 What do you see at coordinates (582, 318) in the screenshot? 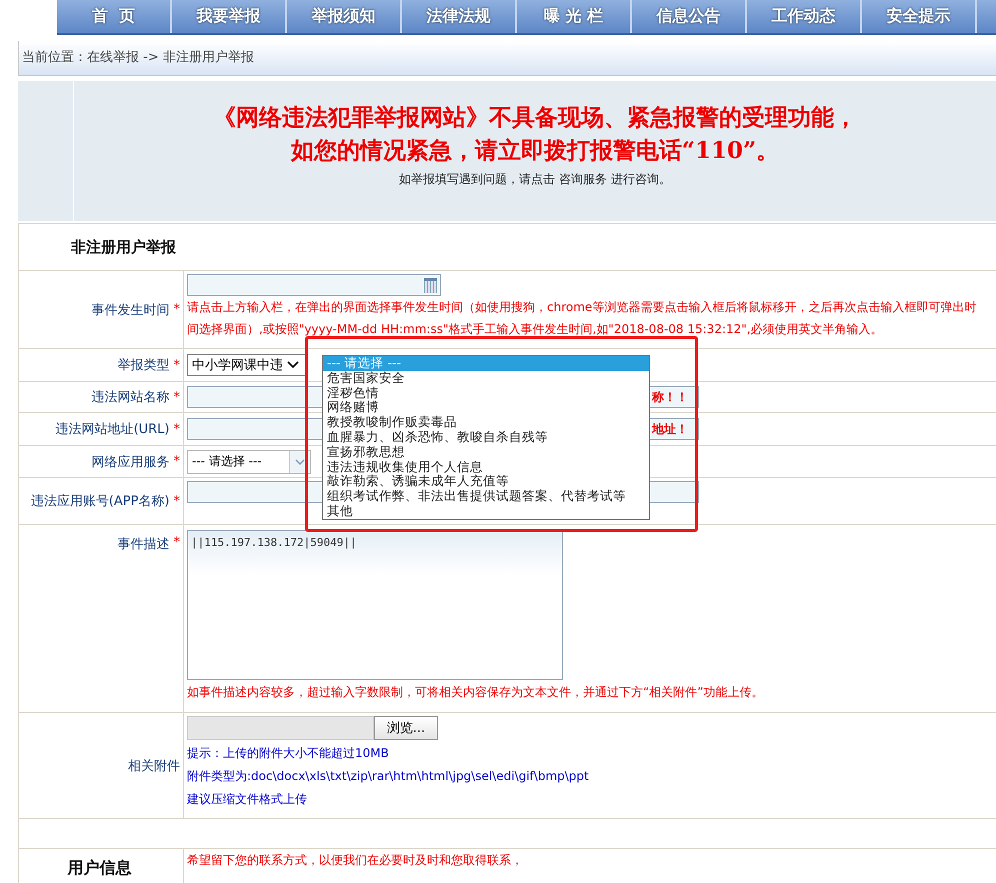
I see `time-hint: 请点击上方输入栏，在弹出的界面选择事件发生时间（如使用搜狗，chrome等浏览器需要点击输入框后将鼠标移开，之后再次点击输入框即可弹出时间选择界面）,或按照"yyyy-MM-dd HH:mm:ss"格式手工输入事件发生时间,如"2018-08-08 15:32:12",必须使用英文半角输入。` at bounding box center [582, 318].